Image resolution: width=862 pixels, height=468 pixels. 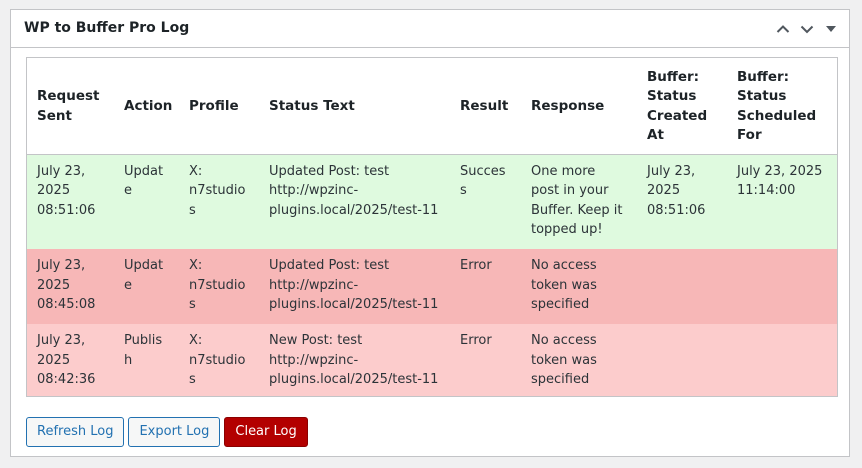 I want to click on column-header-result: Result, so click(x=485, y=106).